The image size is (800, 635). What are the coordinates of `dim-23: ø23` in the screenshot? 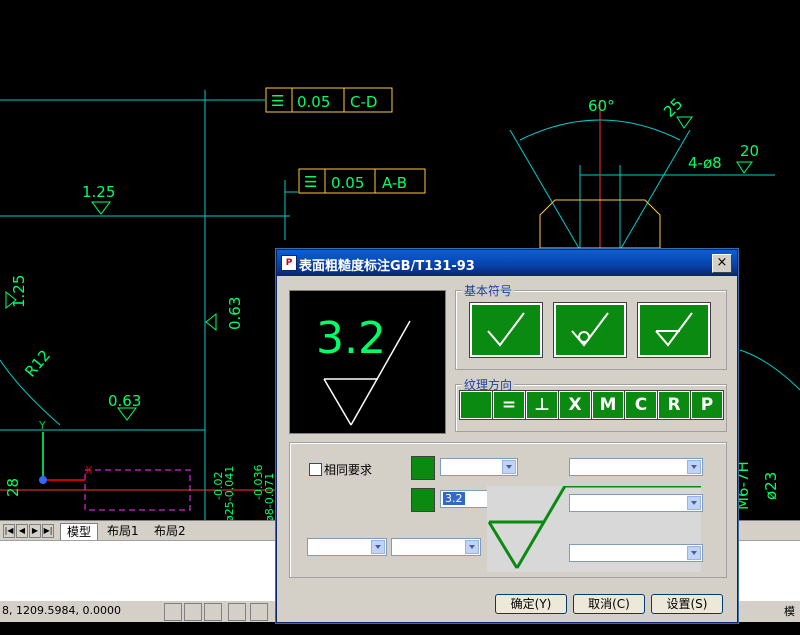 It's located at (771, 486).